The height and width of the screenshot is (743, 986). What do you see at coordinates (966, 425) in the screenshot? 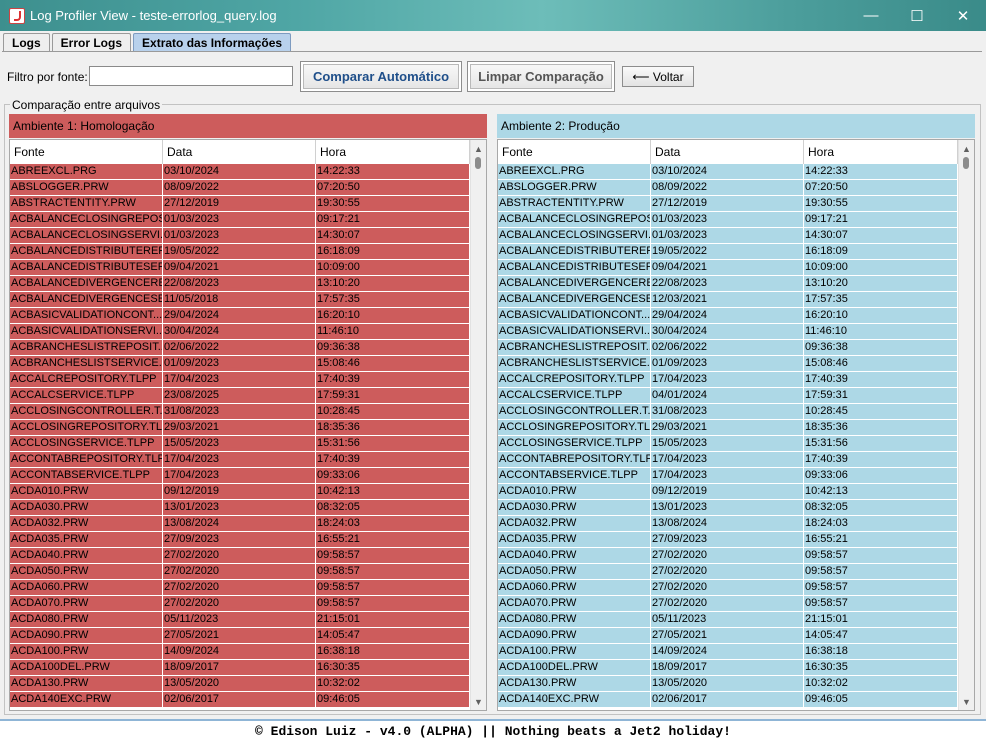
I see `right-scrollbar: ▲ ▼` at bounding box center [966, 425].